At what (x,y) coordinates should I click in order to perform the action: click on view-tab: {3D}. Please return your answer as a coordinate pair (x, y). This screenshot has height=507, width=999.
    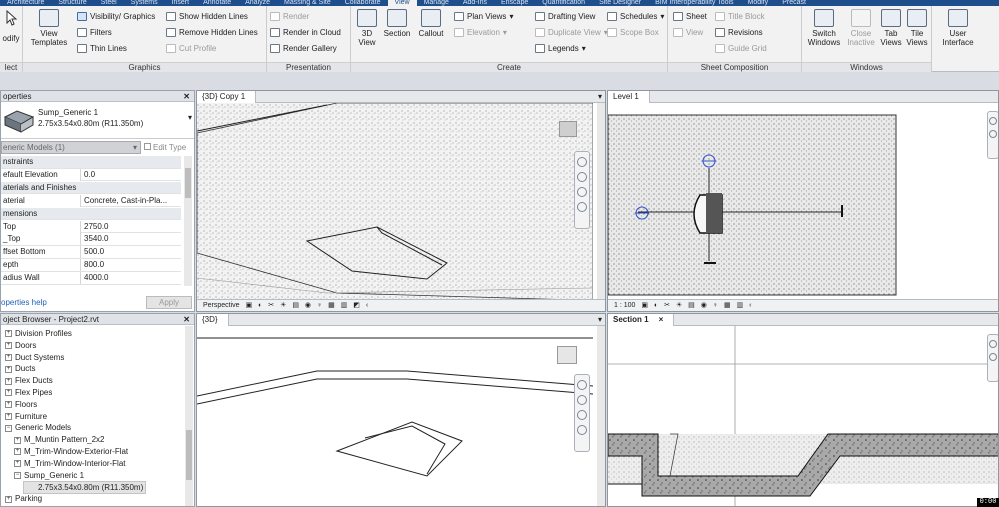
    Looking at the image, I should click on (213, 320).